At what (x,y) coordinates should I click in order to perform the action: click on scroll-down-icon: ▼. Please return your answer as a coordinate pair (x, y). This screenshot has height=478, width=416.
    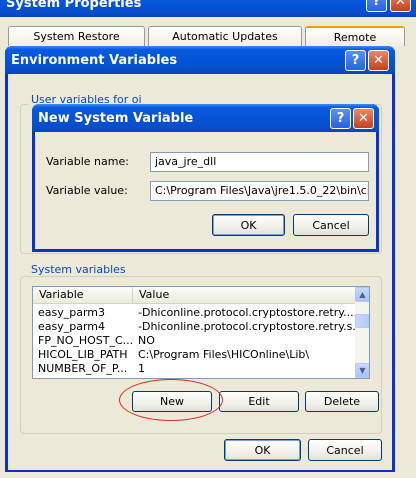
    Looking at the image, I should click on (362, 370).